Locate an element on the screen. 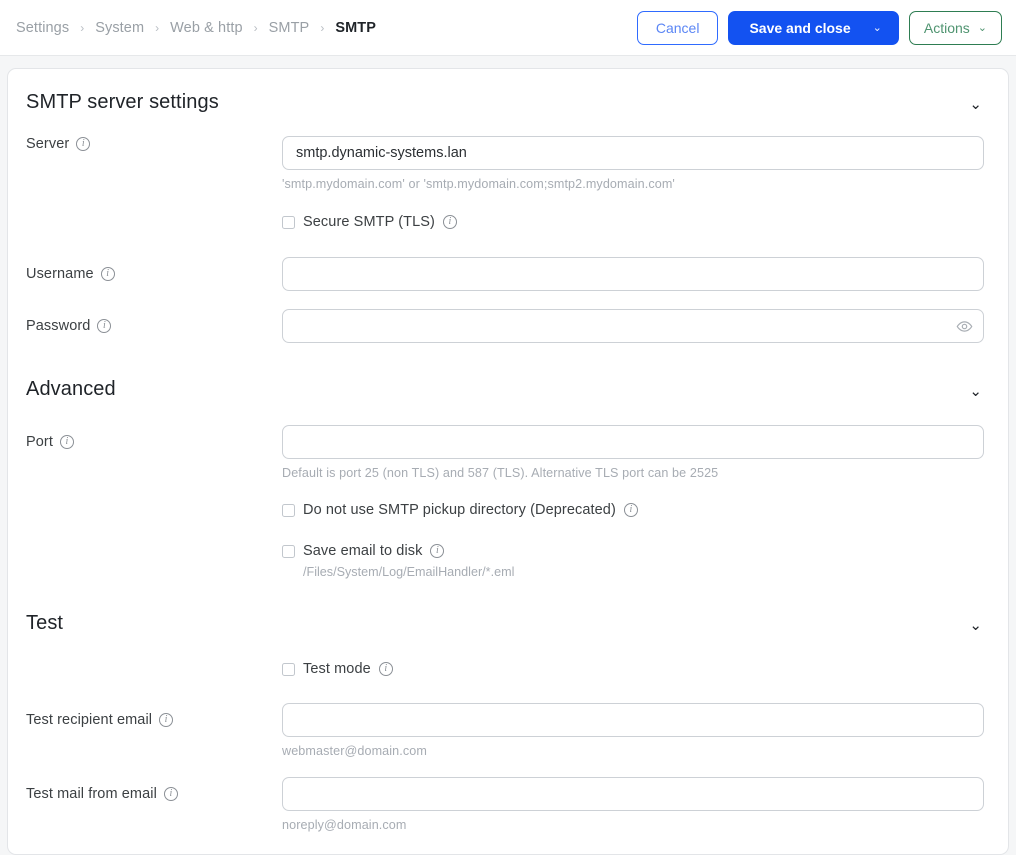 The width and height of the screenshot is (1016, 855). form-row-secure-tls: Secure SMTP (TLS) i is located at coordinates (501, 222).